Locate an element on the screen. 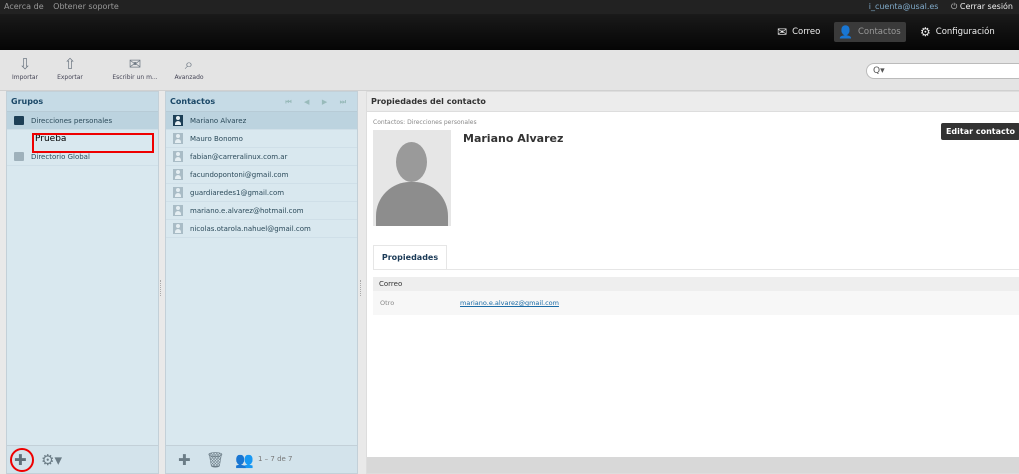  envelope-icon: ✉ is located at coordinates (782, 32).